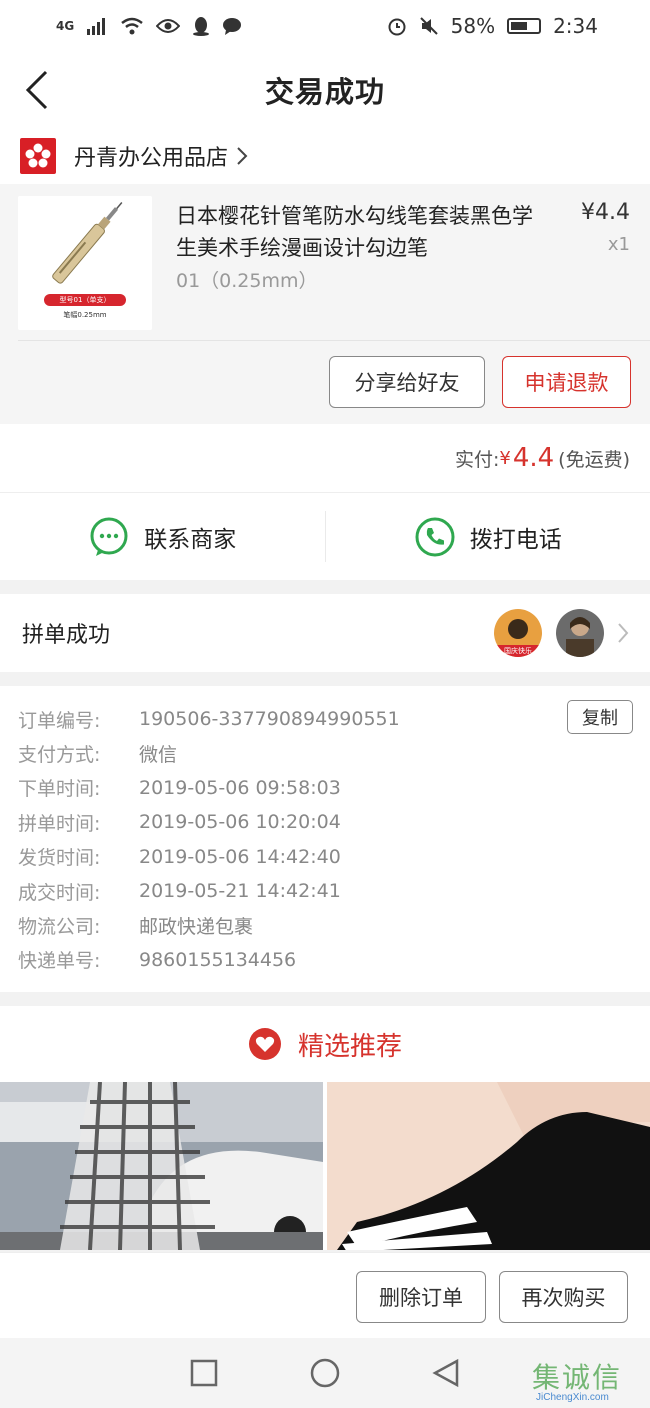  I want to click on battery-icon, so click(524, 26).